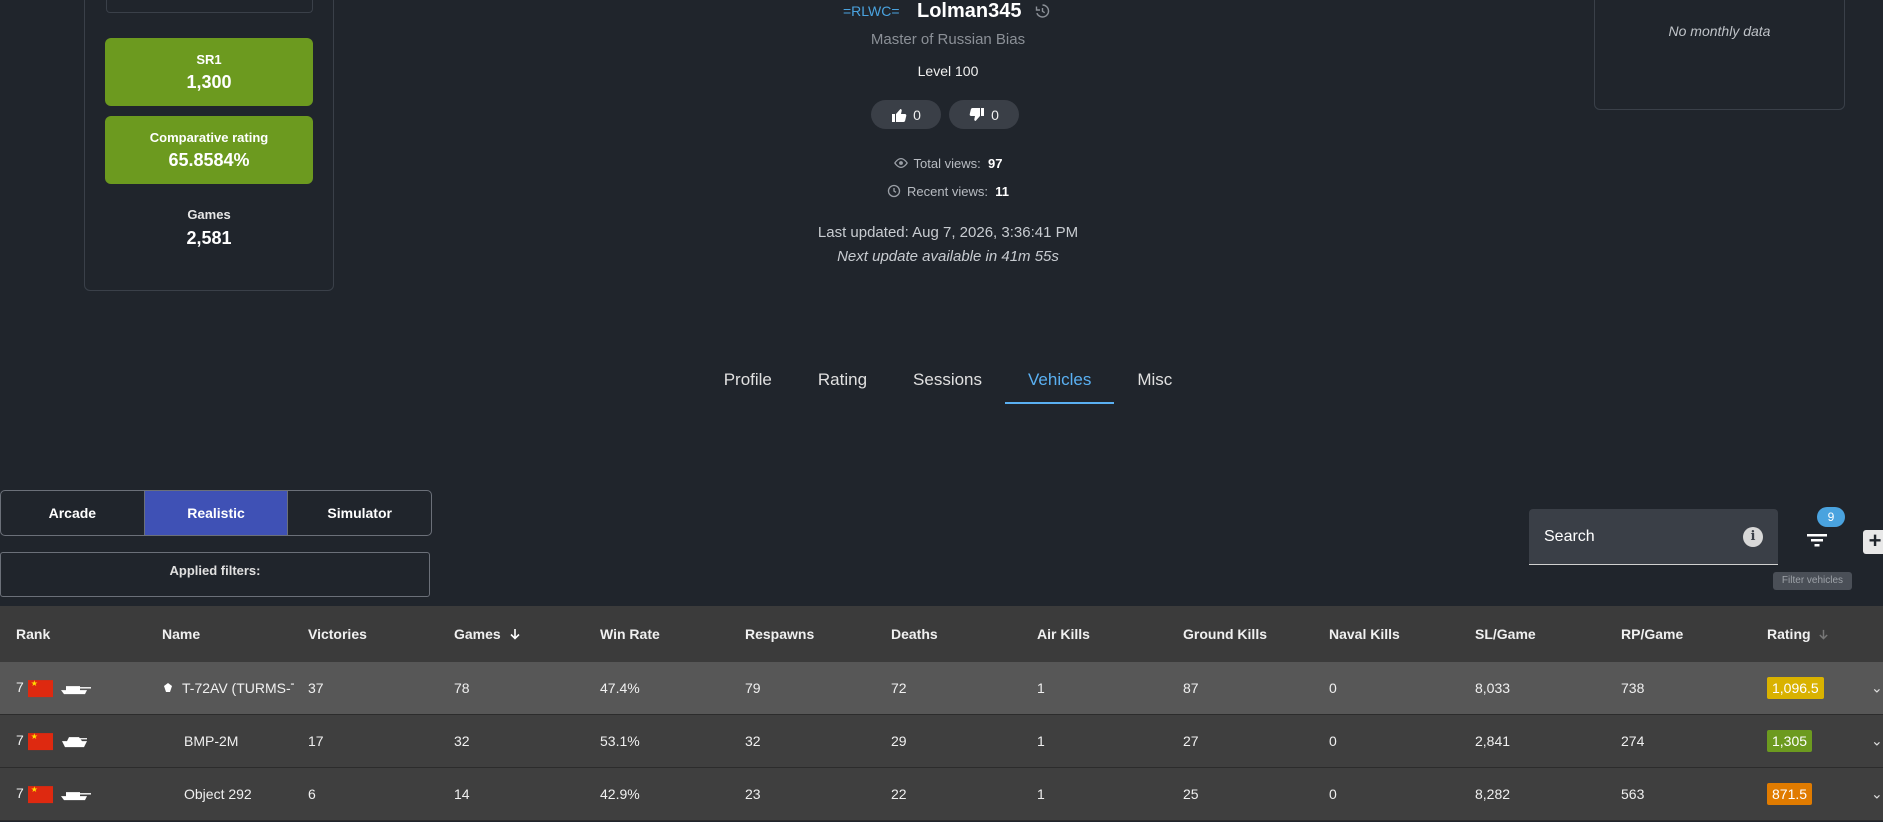 The width and height of the screenshot is (1883, 822). I want to click on vehicle-name: Object 292, so click(218, 794).